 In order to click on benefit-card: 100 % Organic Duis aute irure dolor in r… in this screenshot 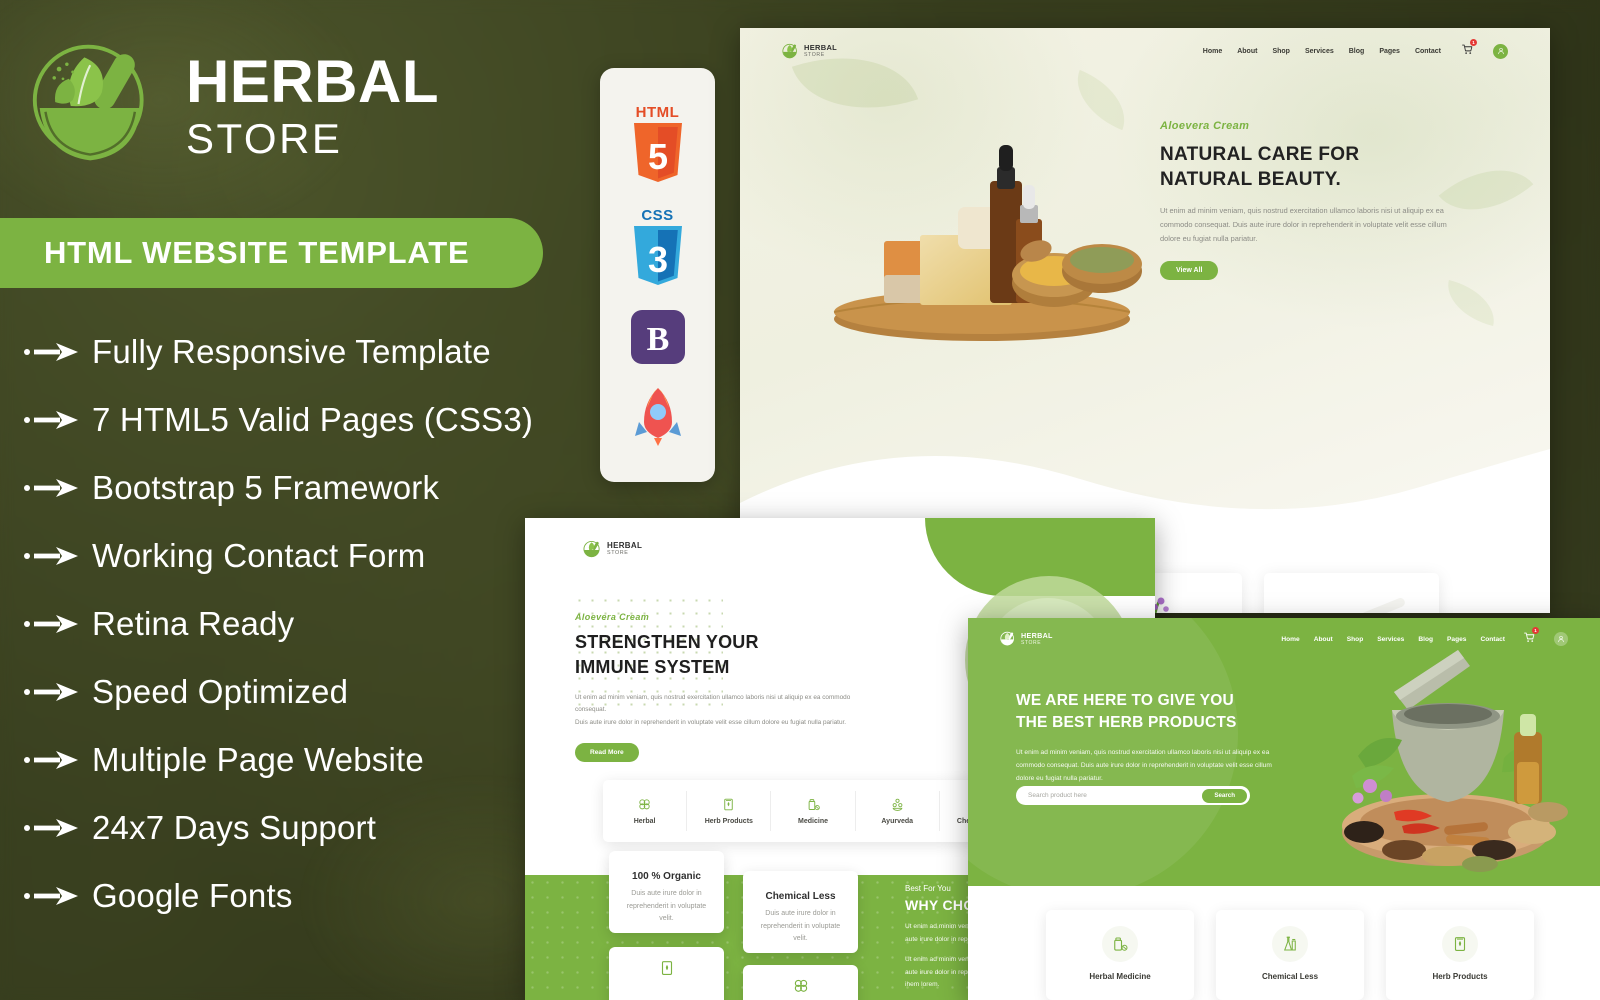, I will do `click(666, 892)`.